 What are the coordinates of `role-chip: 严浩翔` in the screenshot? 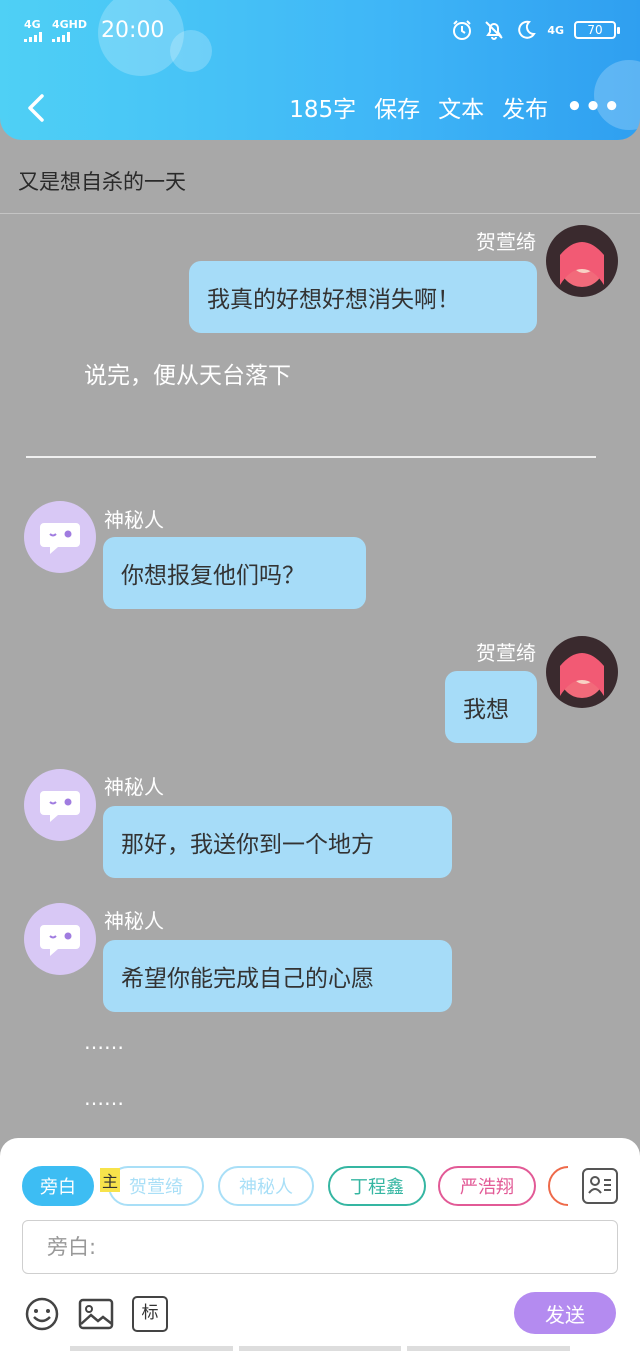 It's located at (487, 1186).